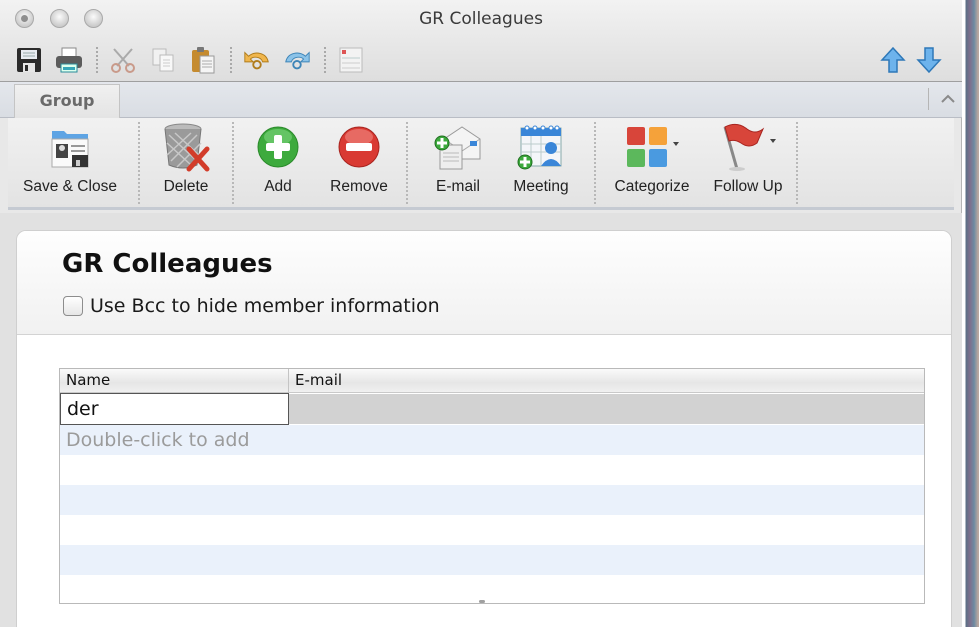 Image resolution: width=979 pixels, height=627 pixels. What do you see at coordinates (359, 186) in the screenshot?
I see `remove-label: Remove` at bounding box center [359, 186].